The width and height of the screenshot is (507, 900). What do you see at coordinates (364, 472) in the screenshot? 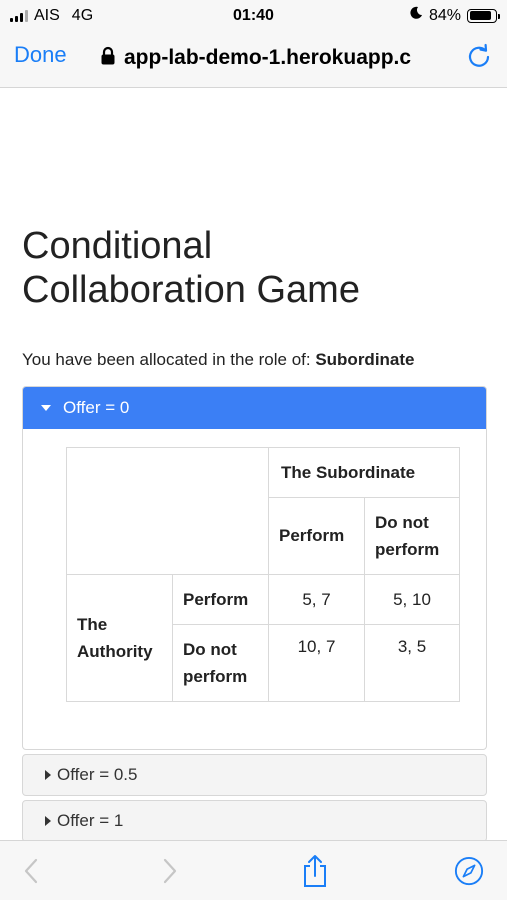
I see `column-player-header: The Subordinate` at bounding box center [364, 472].